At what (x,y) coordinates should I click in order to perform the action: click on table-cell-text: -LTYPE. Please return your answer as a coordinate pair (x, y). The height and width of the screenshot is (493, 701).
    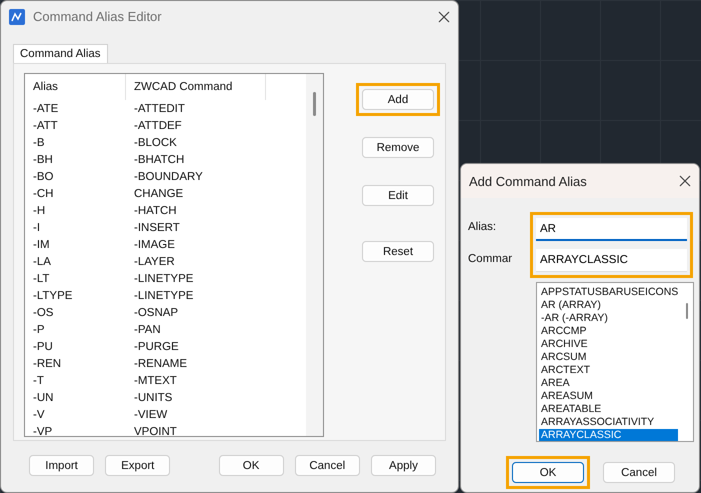
    Looking at the image, I should click on (53, 296).